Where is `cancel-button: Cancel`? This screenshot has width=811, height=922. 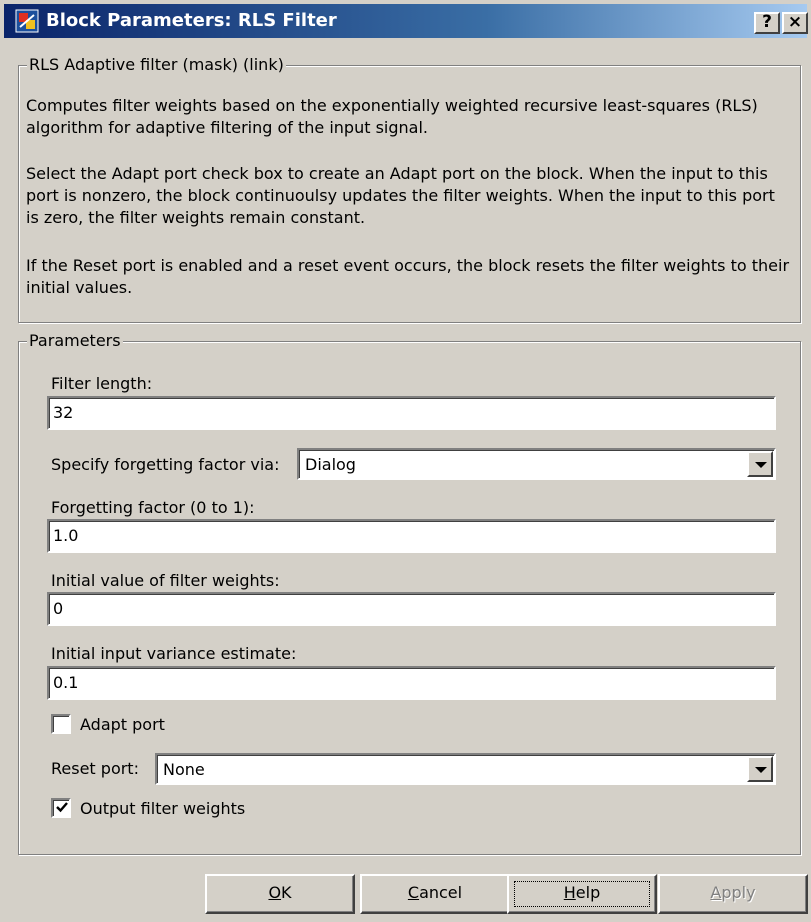 cancel-button: Cancel is located at coordinates (435, 894).